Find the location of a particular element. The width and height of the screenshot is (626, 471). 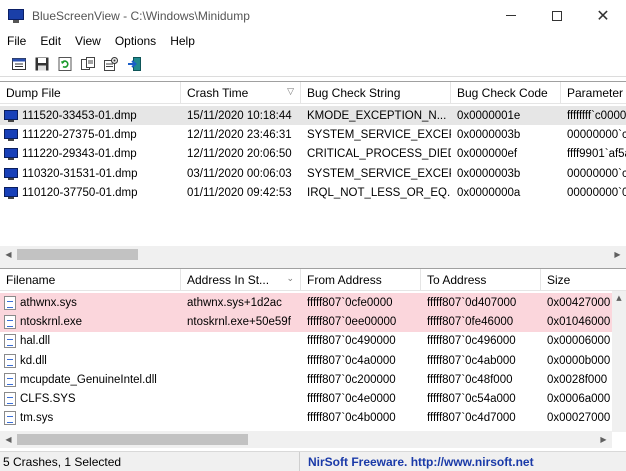

dump-file-cell: 111520-33453-01.dmp is located at coordinates (90, 115).